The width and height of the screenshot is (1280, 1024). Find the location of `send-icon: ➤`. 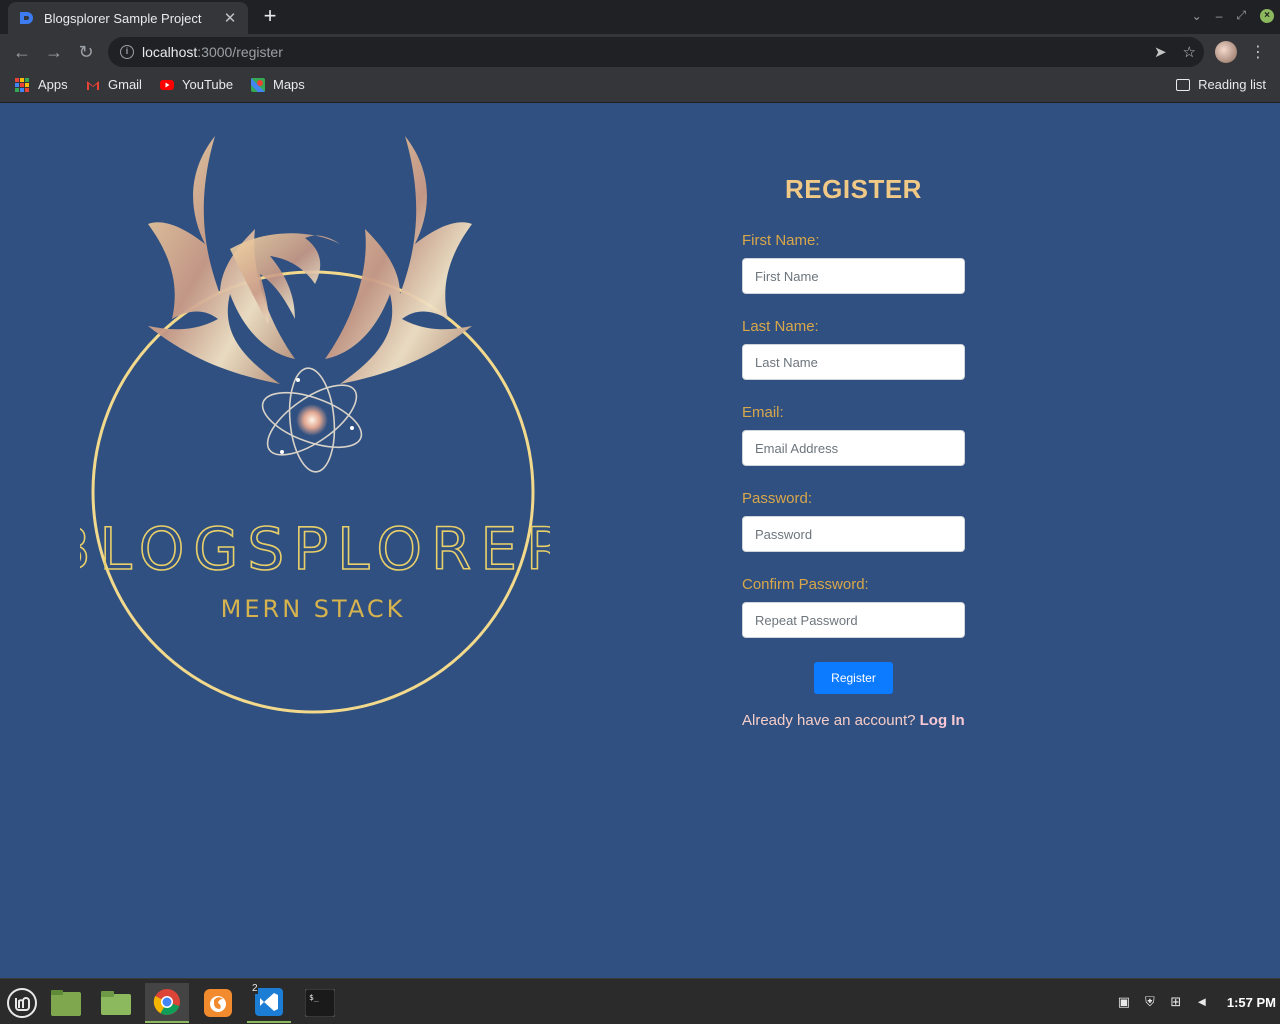

send-icon: ➤ is located at coordinates (1160, 52).